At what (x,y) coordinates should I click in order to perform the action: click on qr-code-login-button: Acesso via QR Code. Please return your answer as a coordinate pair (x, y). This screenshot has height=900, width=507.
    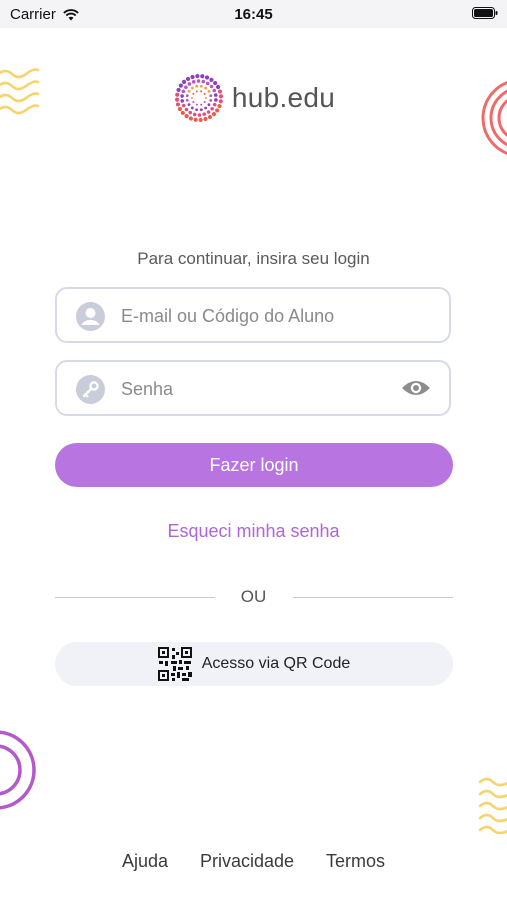
    Looking at the image, I should click on (254, 664).